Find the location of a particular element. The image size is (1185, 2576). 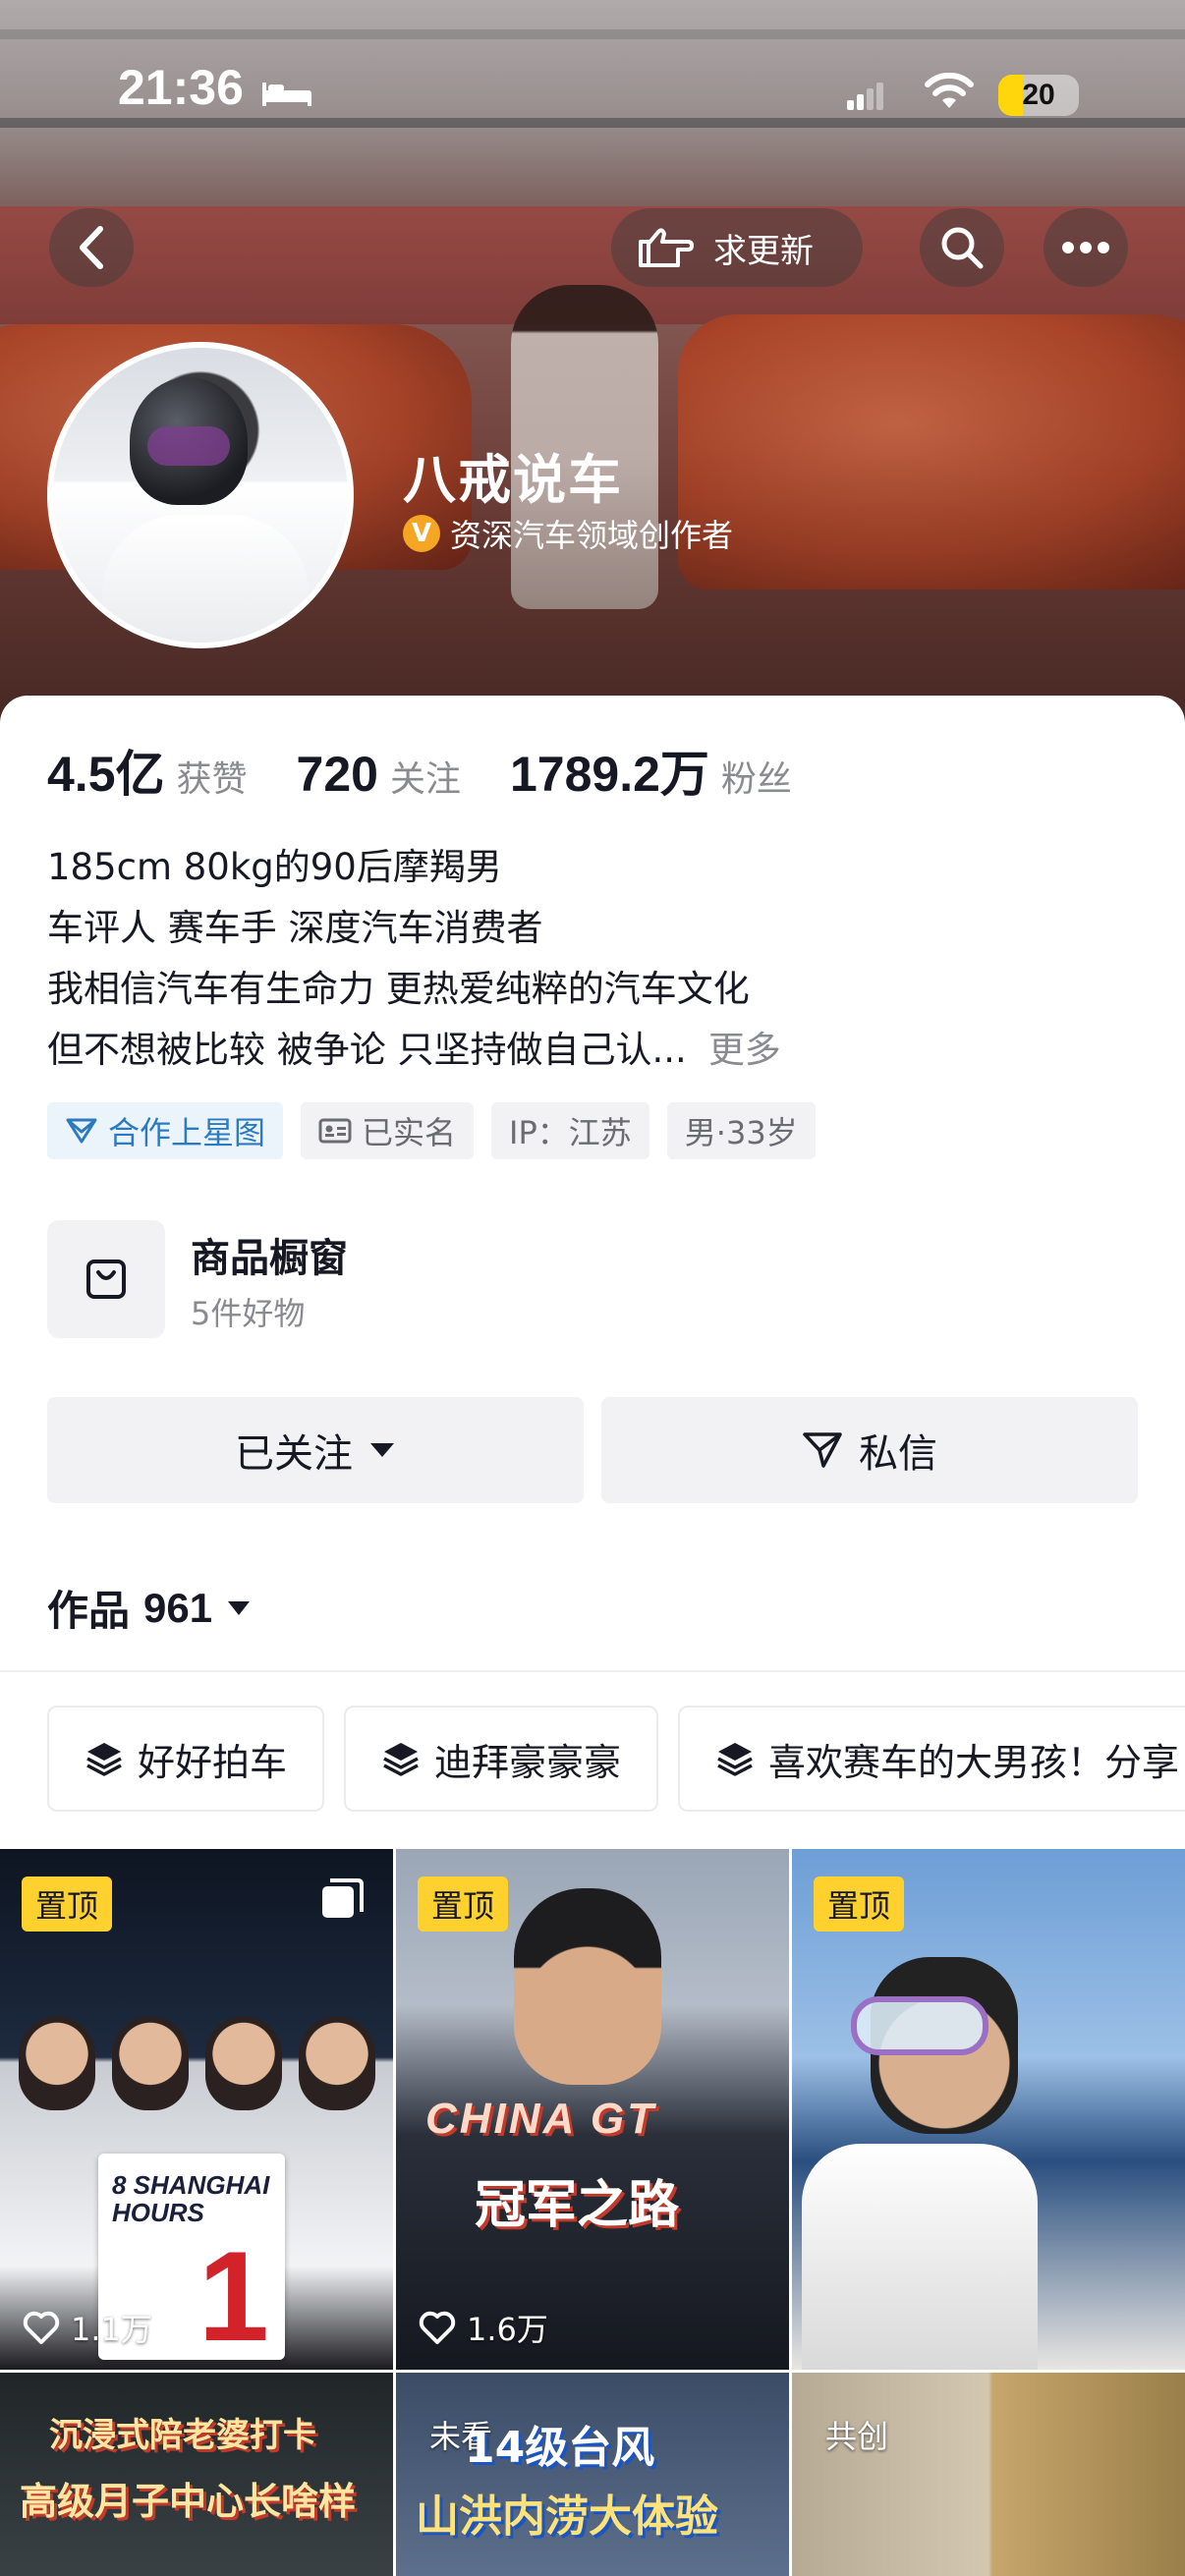

tag-label: 男·33岁 is located at coordinates (741, 1132).